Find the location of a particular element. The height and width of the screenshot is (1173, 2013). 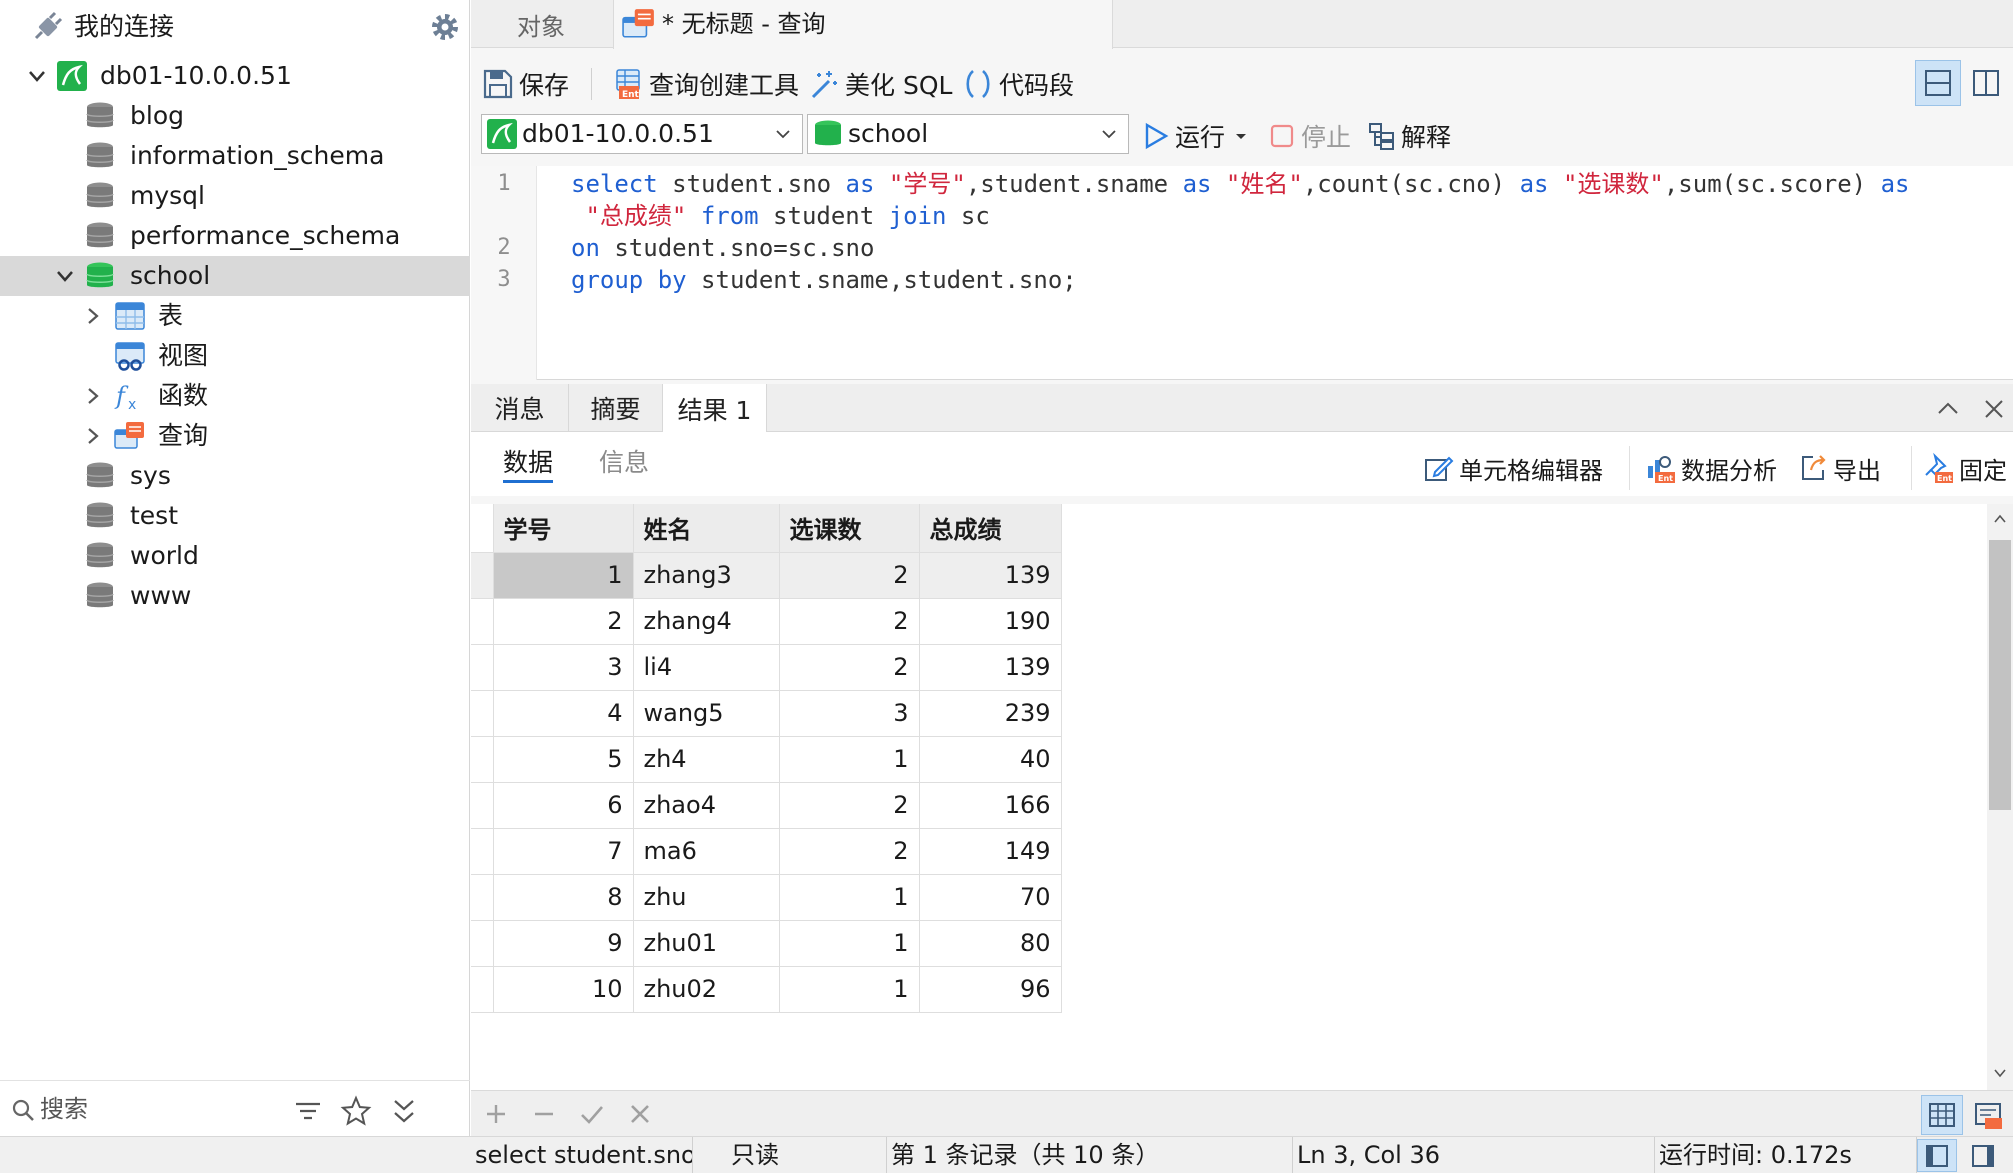

tab-objects: 对象 is located at coordinates (541, 24).